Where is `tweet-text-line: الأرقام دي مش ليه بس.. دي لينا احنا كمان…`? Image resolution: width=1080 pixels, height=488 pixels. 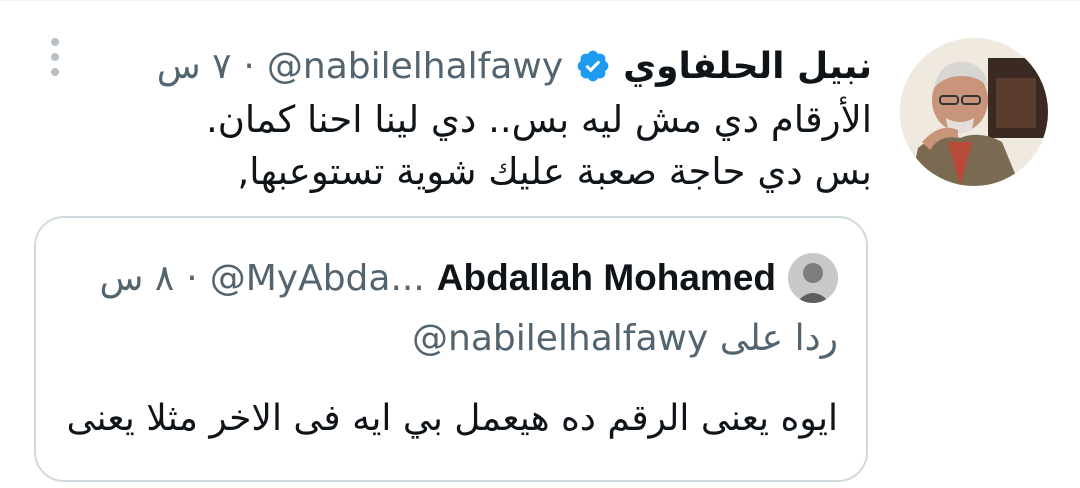 tweet-text-line: الأرقام دي مش ليه بس.. دي لينا احنا كمان… is located at coordinates (538, 119).